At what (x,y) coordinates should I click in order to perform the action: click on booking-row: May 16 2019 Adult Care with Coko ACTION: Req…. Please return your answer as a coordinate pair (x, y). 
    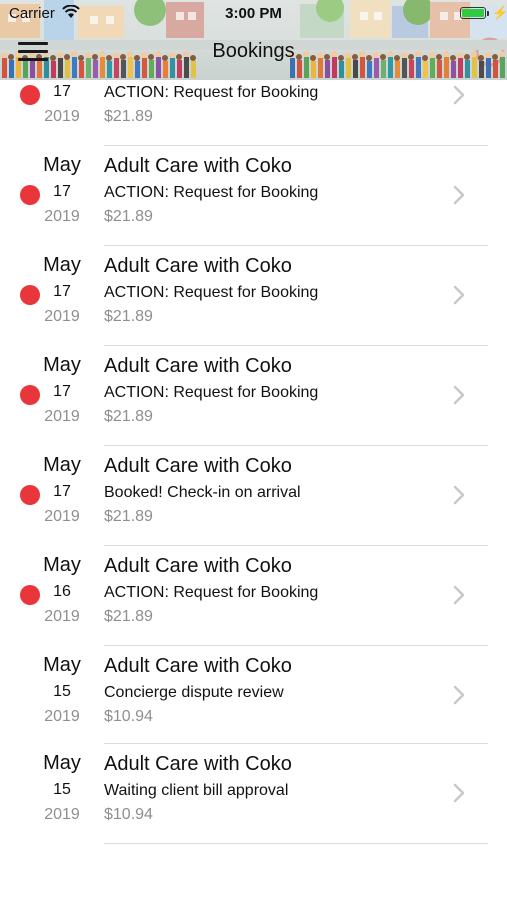
    Looking at the image, I should click on (253, 595).